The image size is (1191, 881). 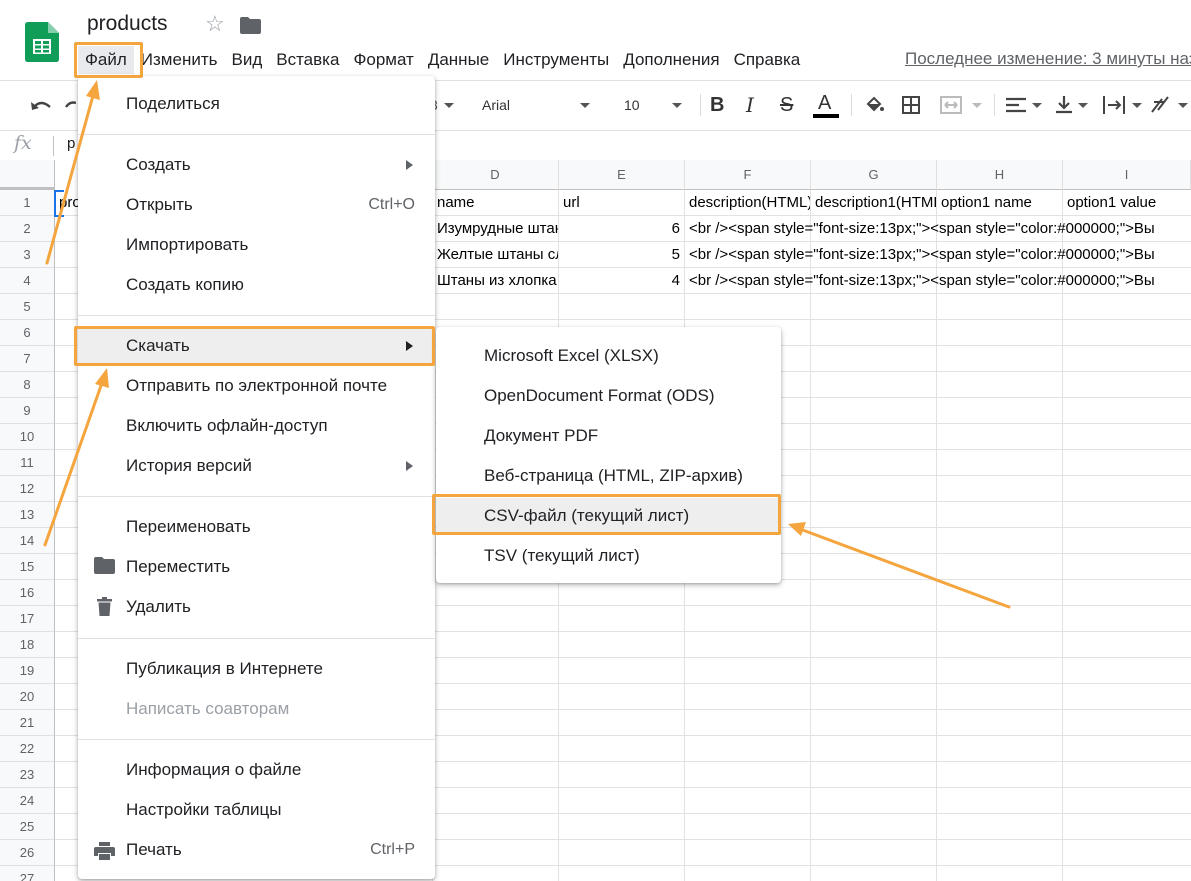 What do you see at coordinates (307, 60) in the screenshot?
I see `menu-insert: Вставка` at bounding box center [307, 60].